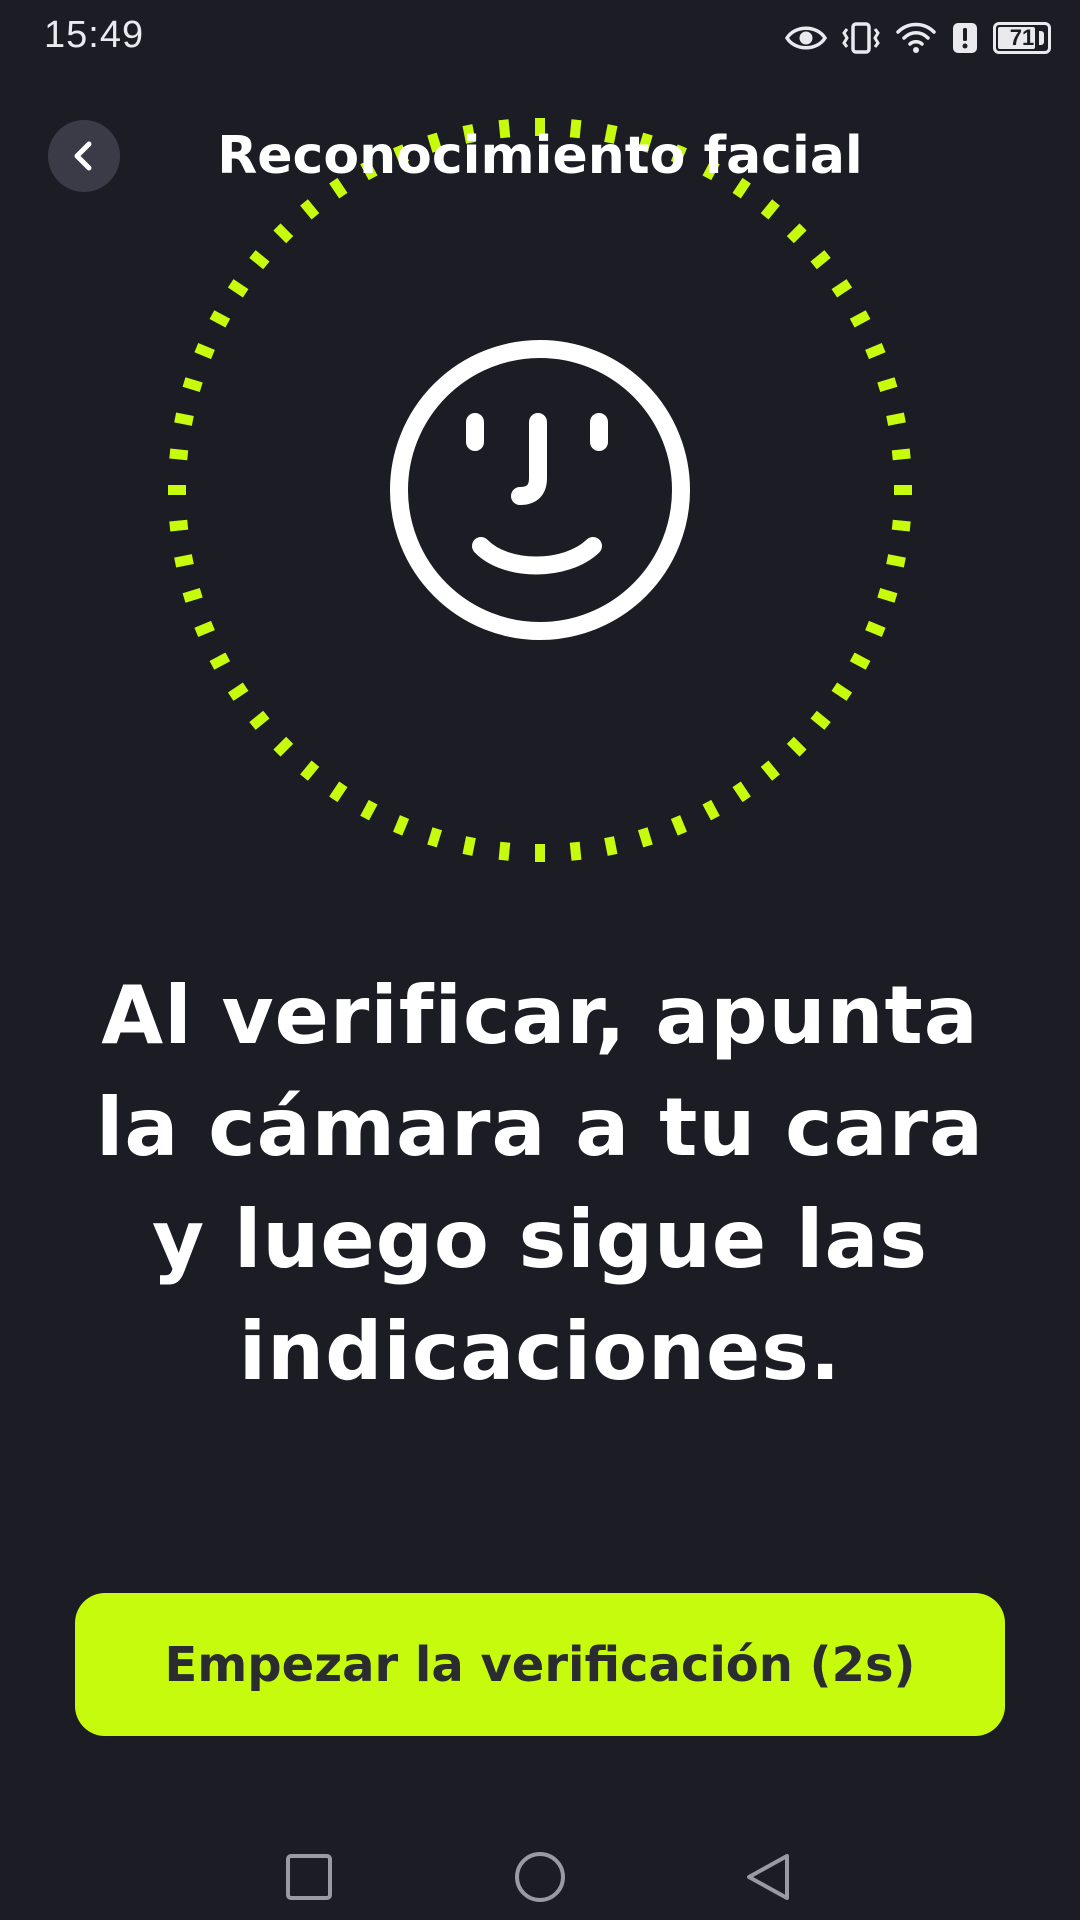 This screenshot has height=1920, width=1080. I want to click on wifi-icon, so click(916, 38).